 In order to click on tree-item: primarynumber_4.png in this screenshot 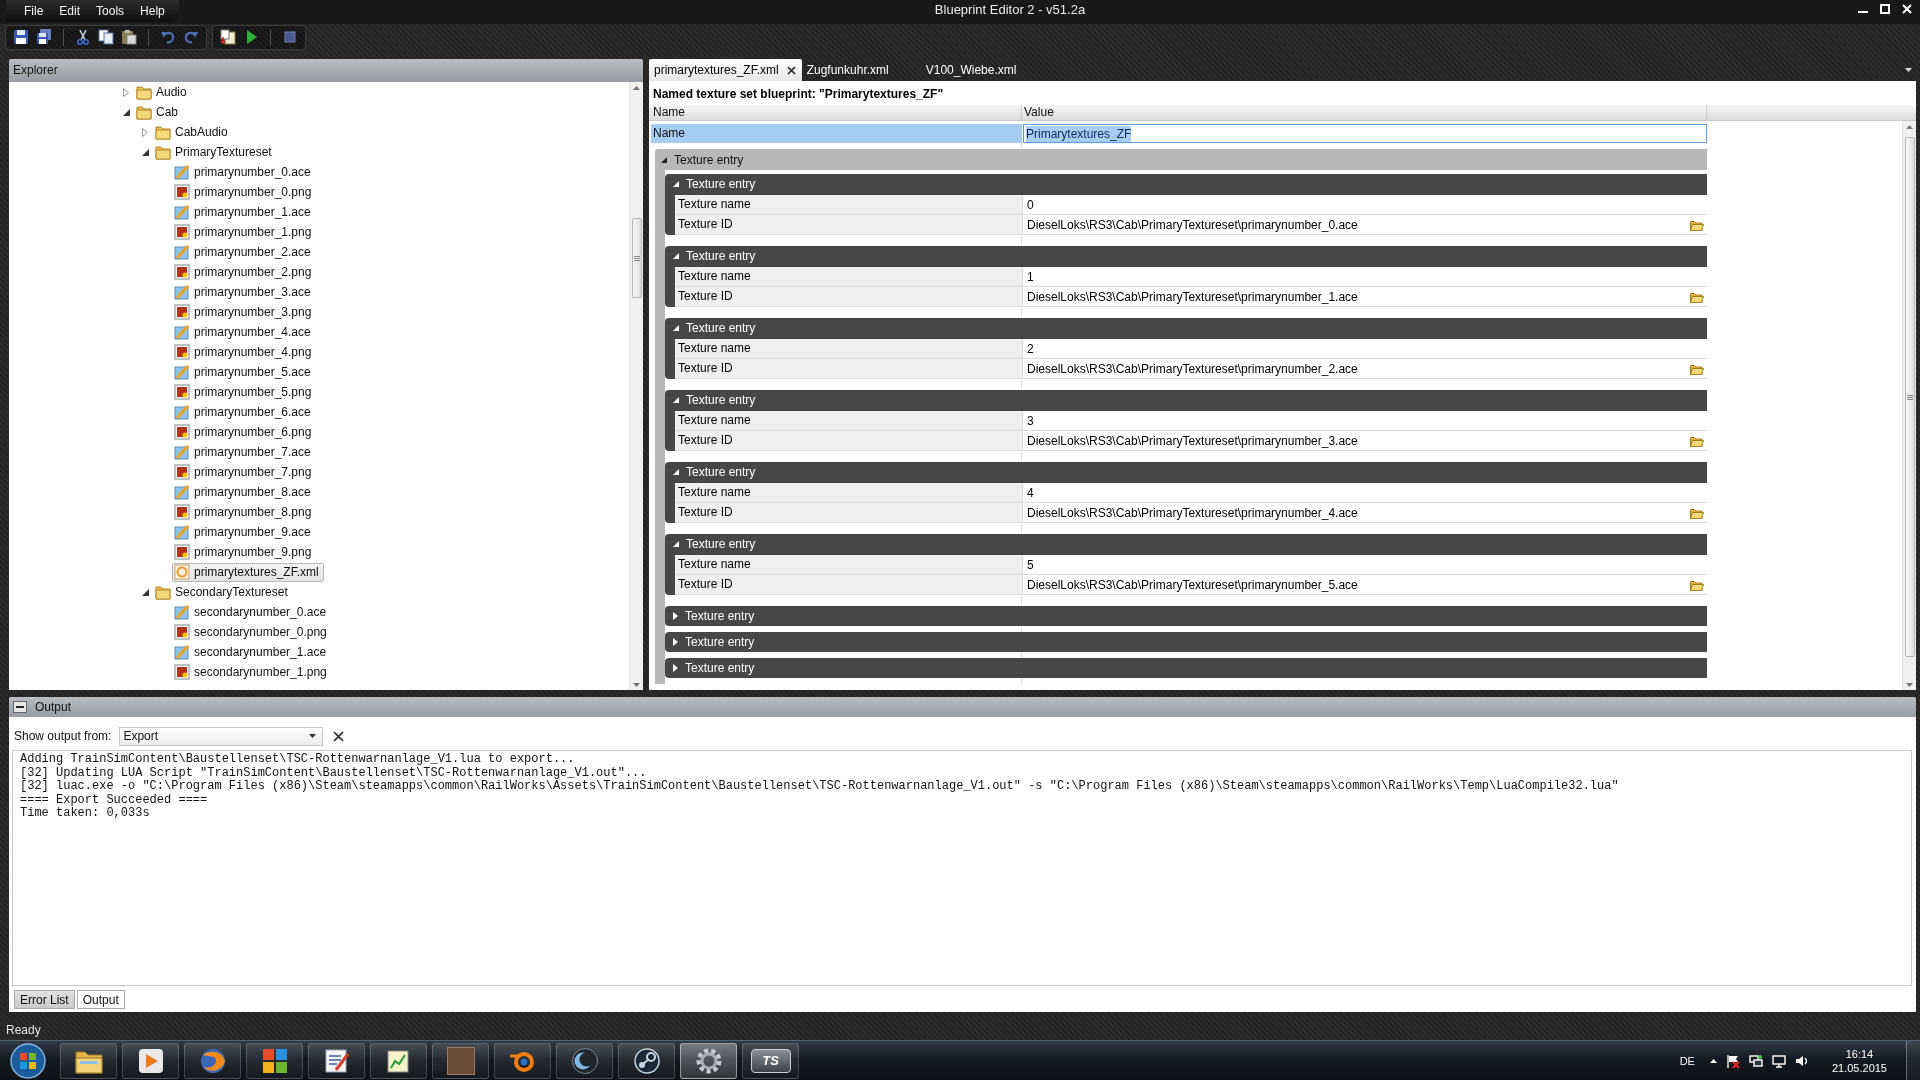, I will do `click(244, 352)`.